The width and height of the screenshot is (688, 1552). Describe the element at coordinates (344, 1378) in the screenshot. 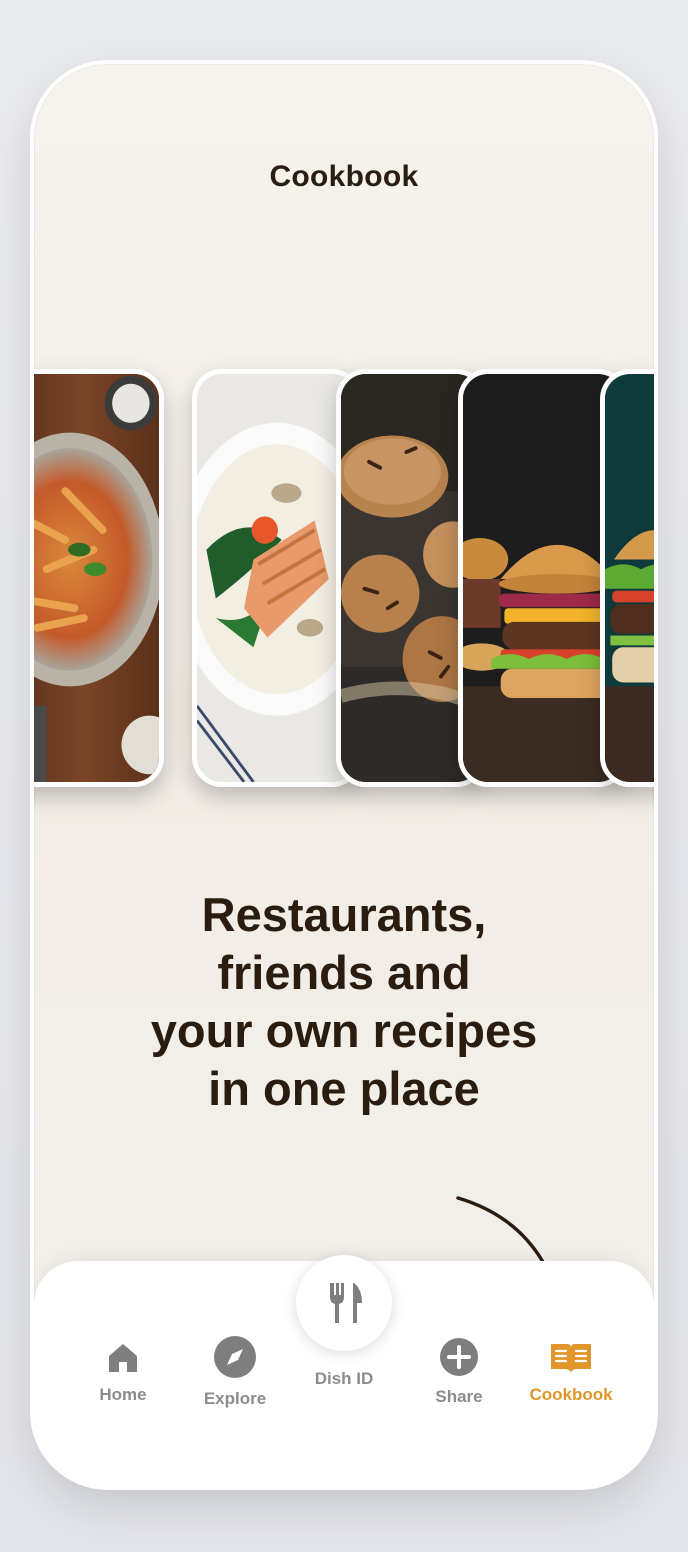

I see `dish-id-label: Dish ID` at that location.